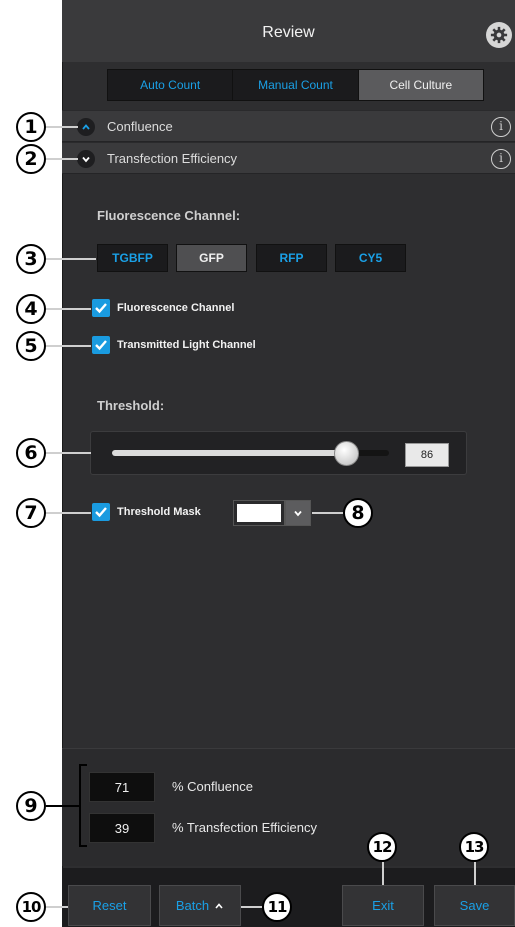 The width and height of the screenshot is (515, 927). I want to click on callout-7: 7, so click(31, 513).